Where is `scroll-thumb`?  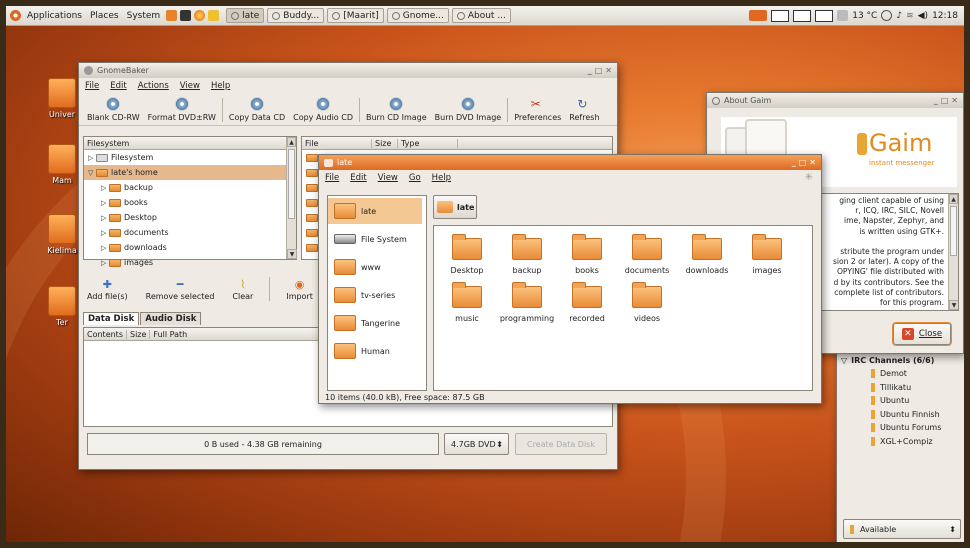
scroll-thumb is located at coordinates (291, 184).